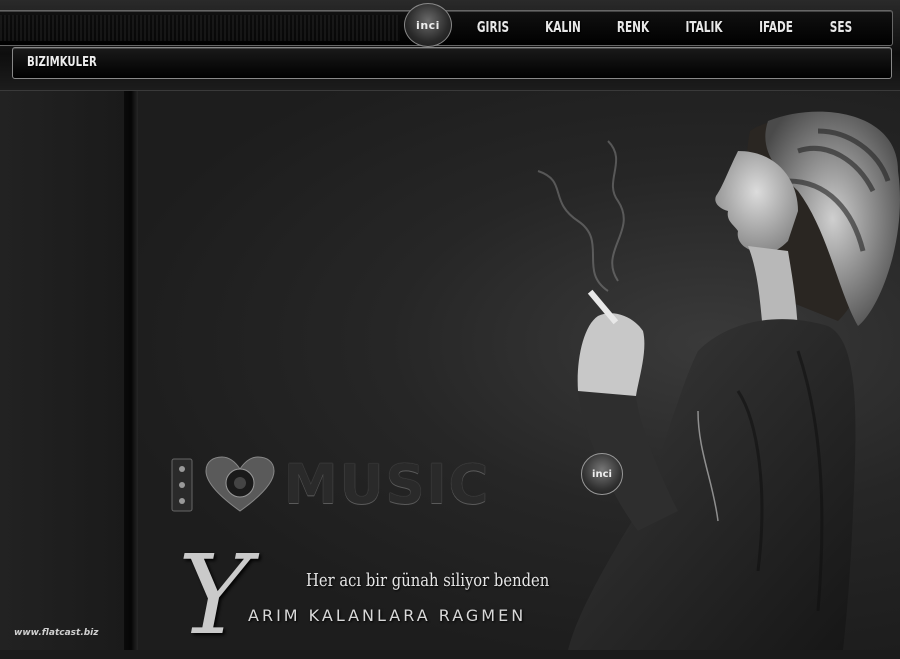 This screenshot has height=659, width=900. Describe the element at coordinates (704, 27) in the screenshot. I see `nav-italik: ITALIK` at that location.